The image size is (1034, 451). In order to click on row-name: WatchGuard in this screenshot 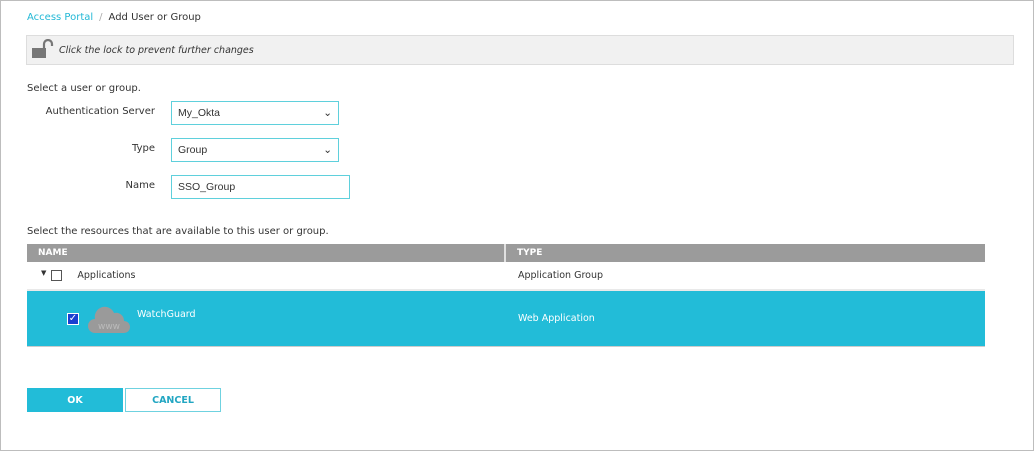, I will do `click(166, 314)`.